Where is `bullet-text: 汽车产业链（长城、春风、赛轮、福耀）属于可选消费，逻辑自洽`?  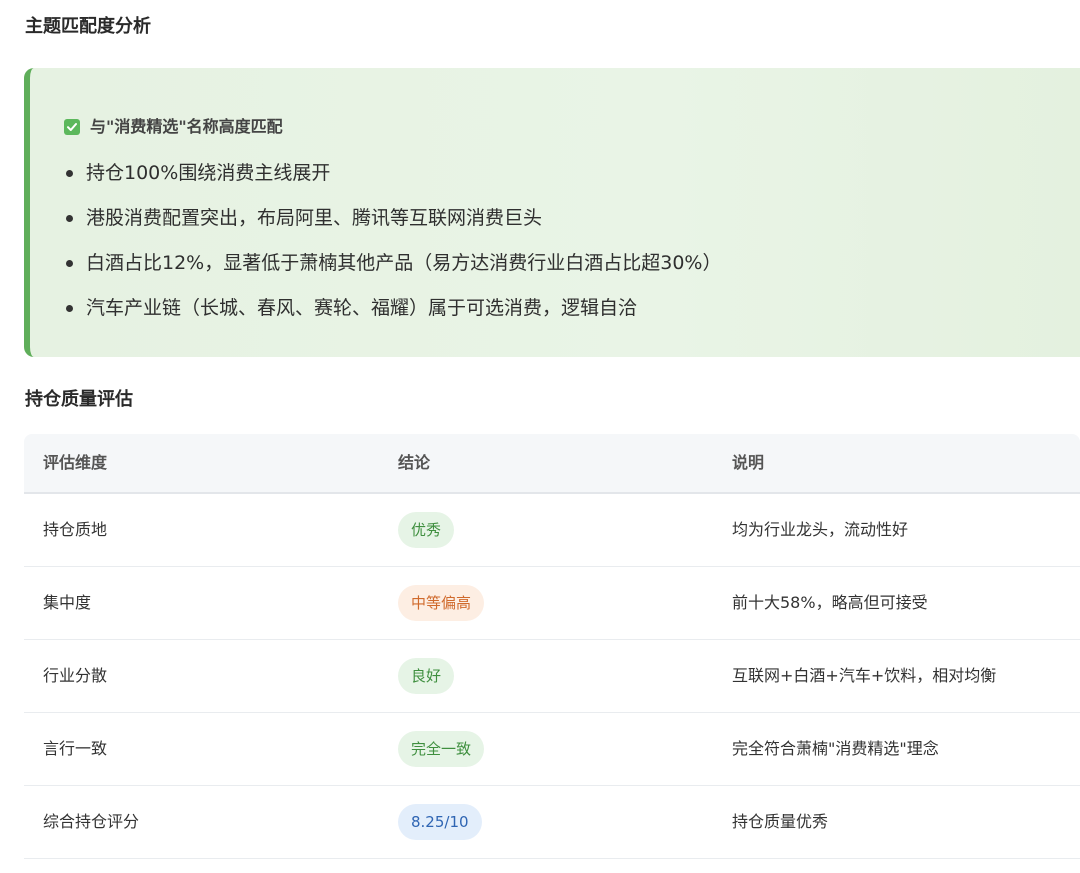 bullet-text: 汽车产业链（长城、春风、赛轮、福耀）属于可选消费，逻辑自洽 is located at coordinates (362, 308).